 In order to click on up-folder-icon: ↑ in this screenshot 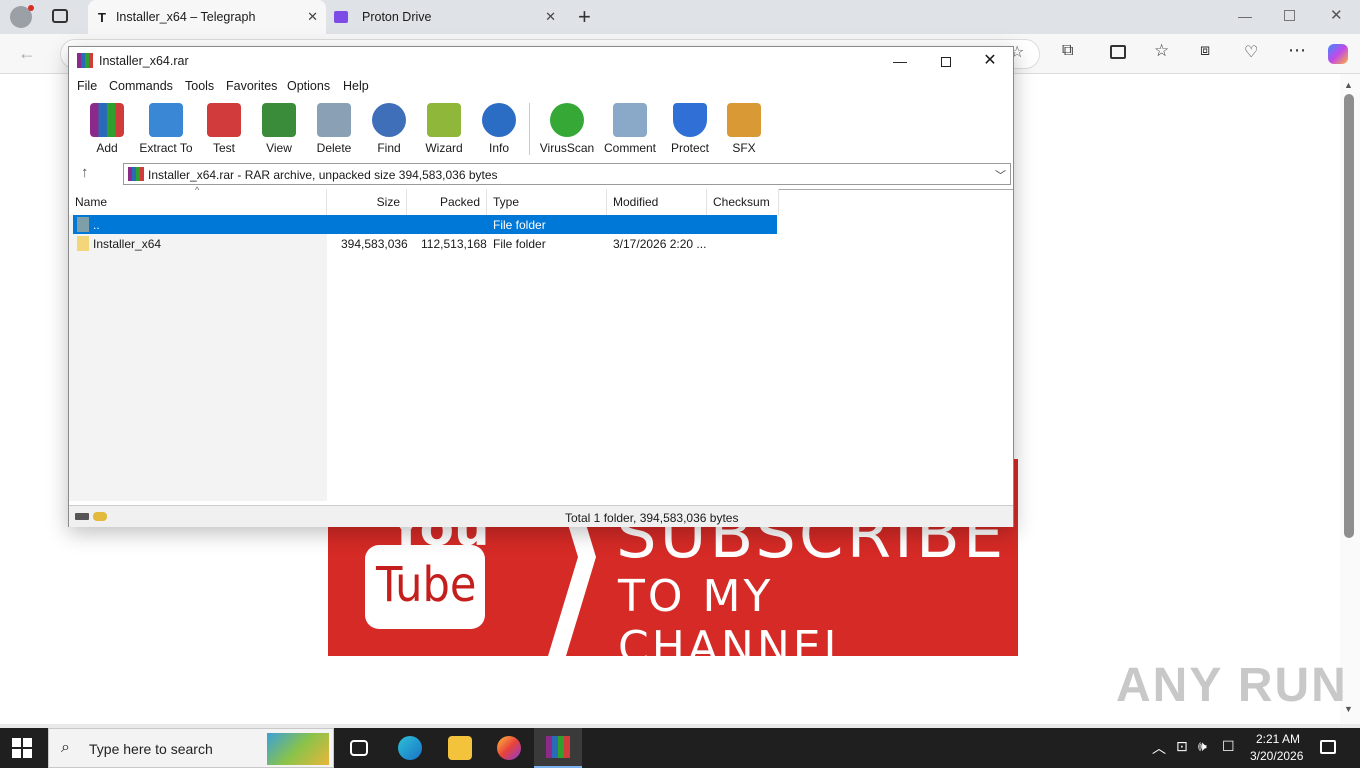, I will do `click(85, 172)`.